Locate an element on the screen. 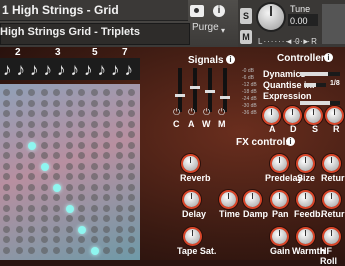 The height and width of the screenshot is (266, 345). gain-knob is located at coordinates (279, 236).